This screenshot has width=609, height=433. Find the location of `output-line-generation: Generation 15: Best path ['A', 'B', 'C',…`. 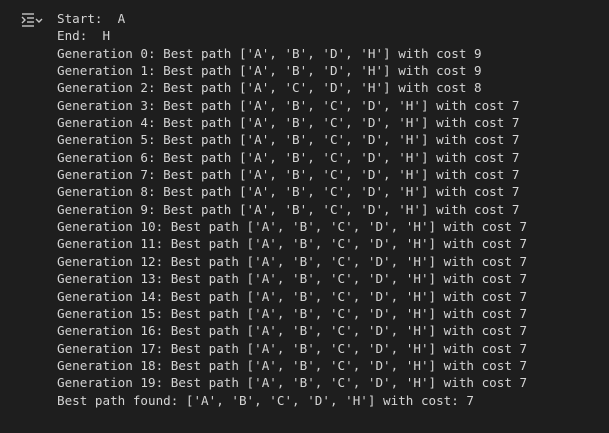

output-line-generation: Generation 15: Best path ['A', 'B', 'C',… is located at coordinates (292, 313).